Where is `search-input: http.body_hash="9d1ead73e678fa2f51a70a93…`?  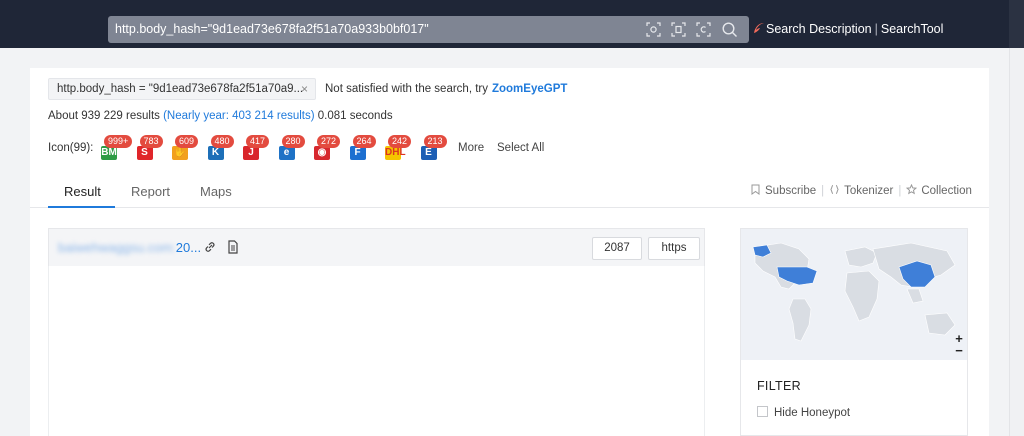
search-input: http.body_hash="9d1ead73e678fa2f51a70a93… is located at coordinates (272, 29).